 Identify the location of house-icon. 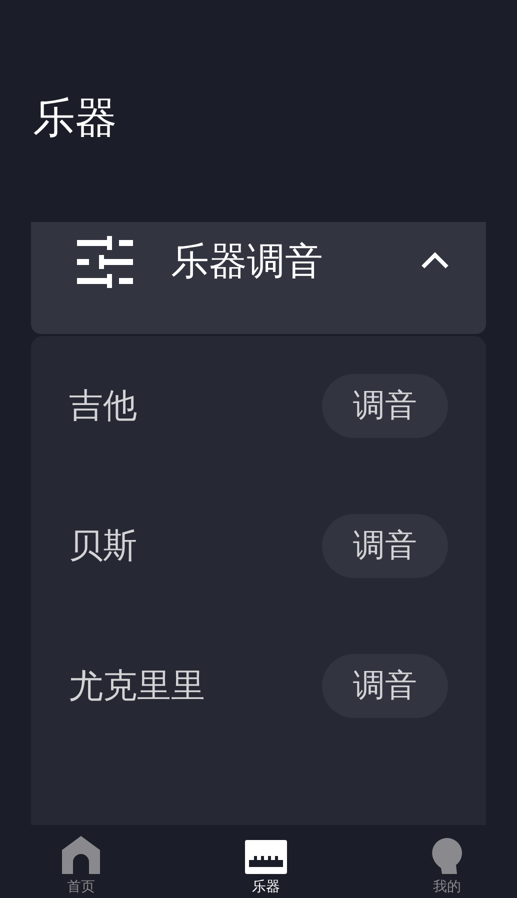
(81, 855).